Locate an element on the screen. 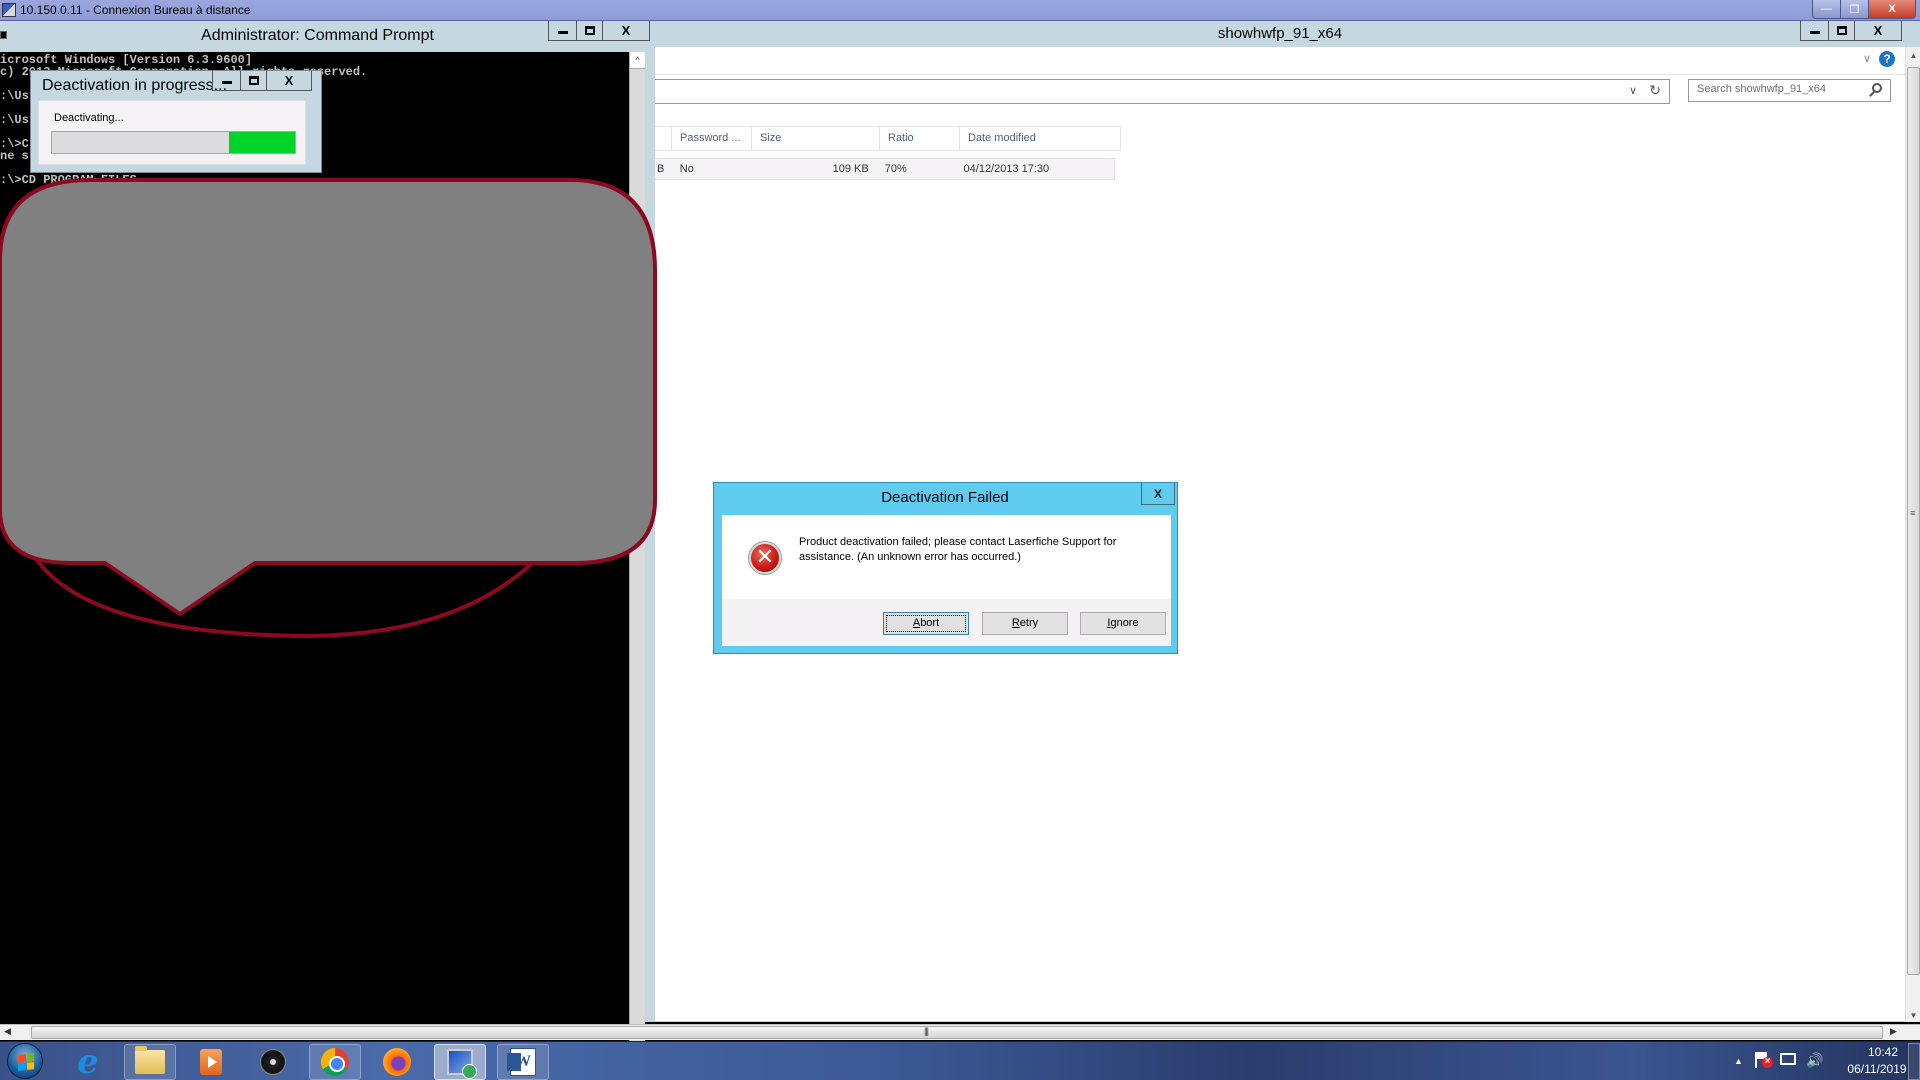 Image resolution: width=1920 pixels, height=1080 pixels. ignore-label: gnore is located at coordinates (1124, 623).